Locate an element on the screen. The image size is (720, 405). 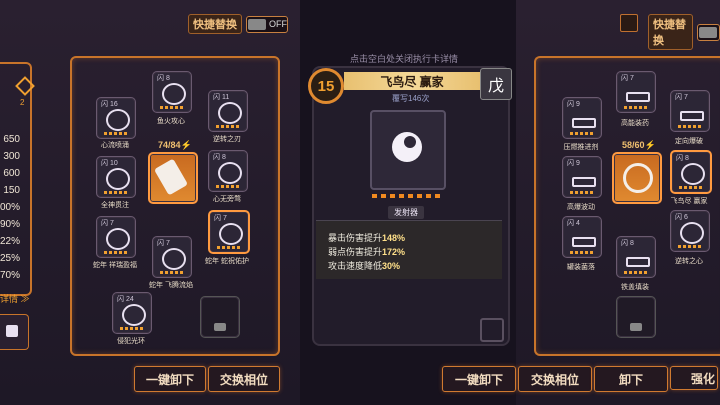
shield-icon is located at coordinates (231, 234).